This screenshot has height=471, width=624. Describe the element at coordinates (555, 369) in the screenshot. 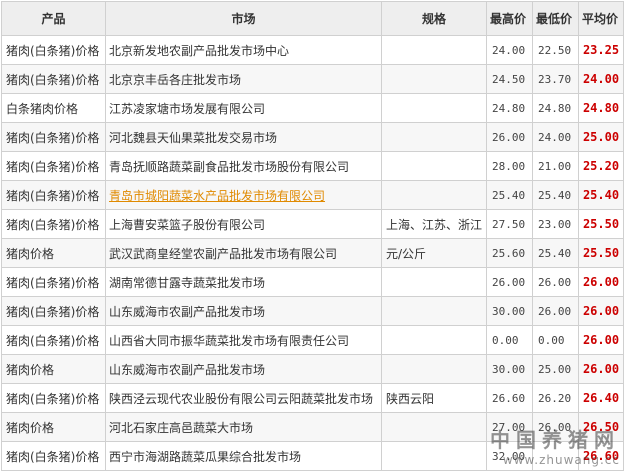

I see `low-price-cell: 25.00` at that location.